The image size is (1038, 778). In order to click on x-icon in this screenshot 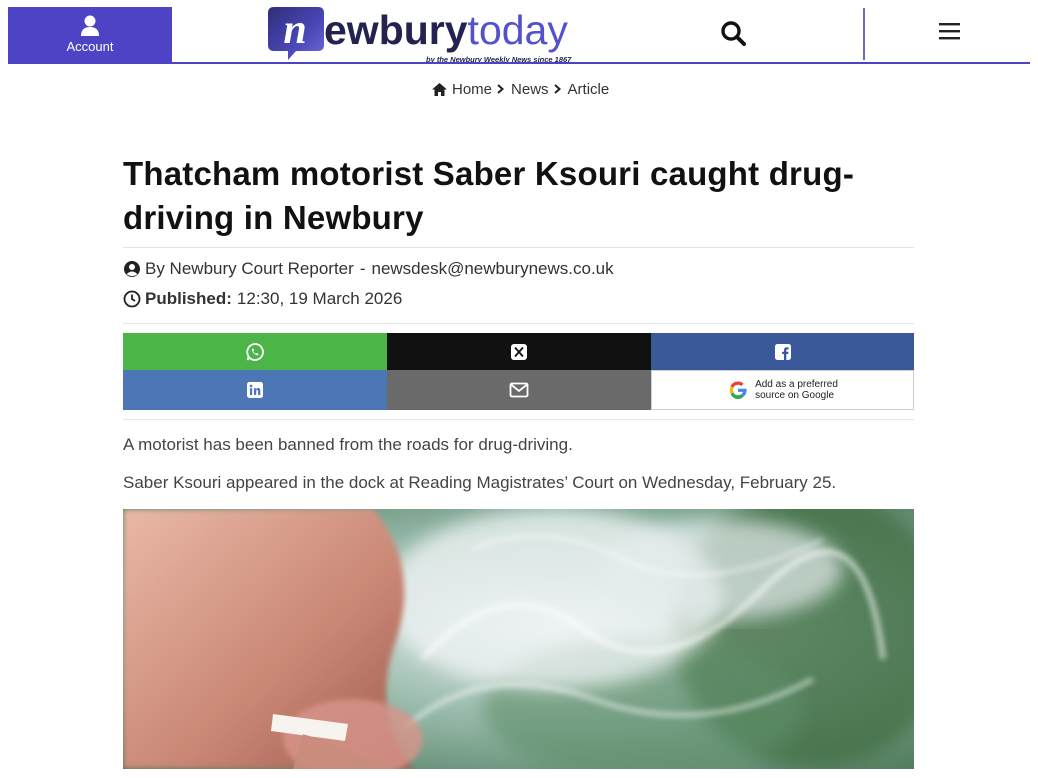, I will do `click(519, 351)`.